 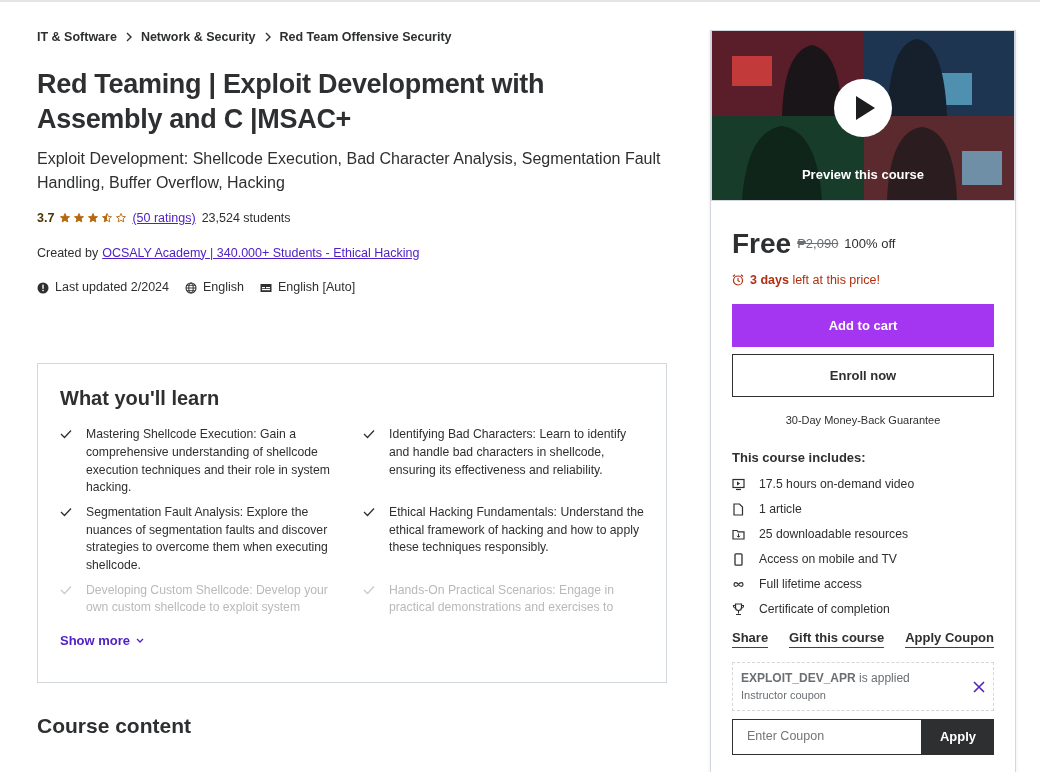 What do you see at coordinates (68, 253) in the screenshot?
I see `created-by-label: Created by` at bounding box center [68, 253].